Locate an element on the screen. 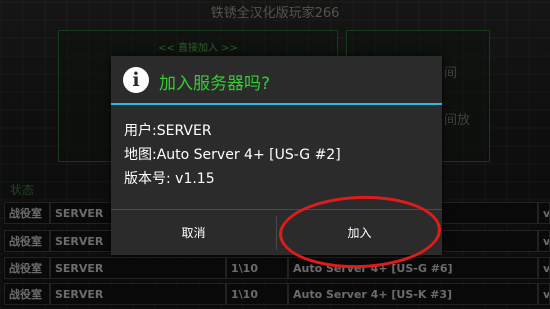 The image size is (550, 309). version-line: 版本号: v1.15 is located at coordinates (169, 179).